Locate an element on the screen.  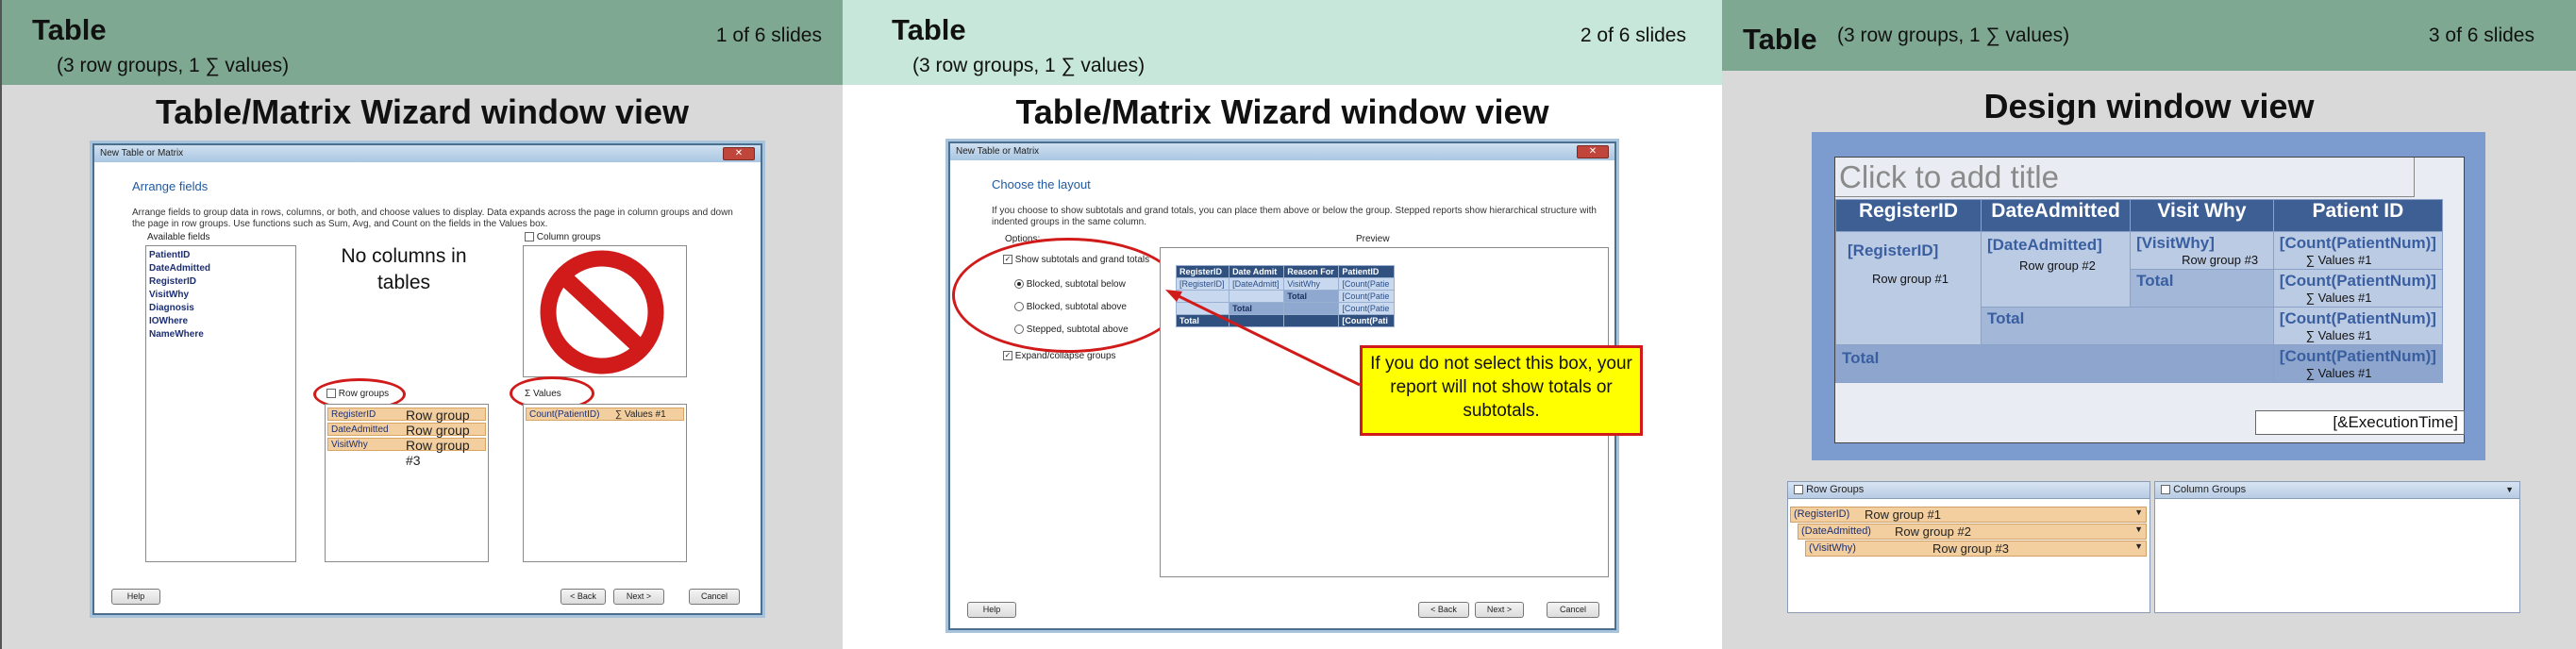
row-group-item: (DateAdmitted) Row group #2 ▼ is located at coordinates (1972, 532).